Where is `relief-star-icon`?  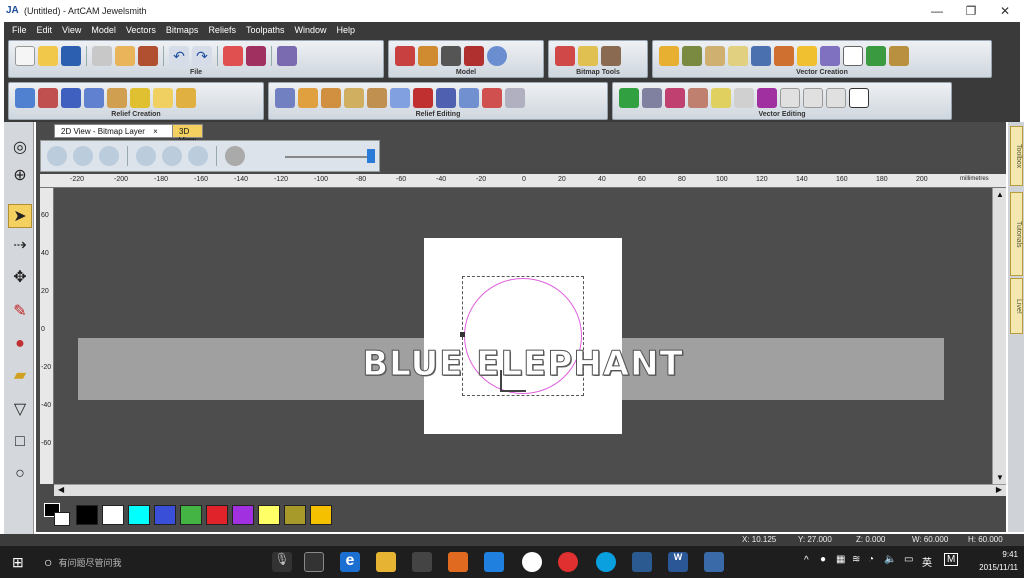
relief-star-icon is located at coordinates (71, 98).